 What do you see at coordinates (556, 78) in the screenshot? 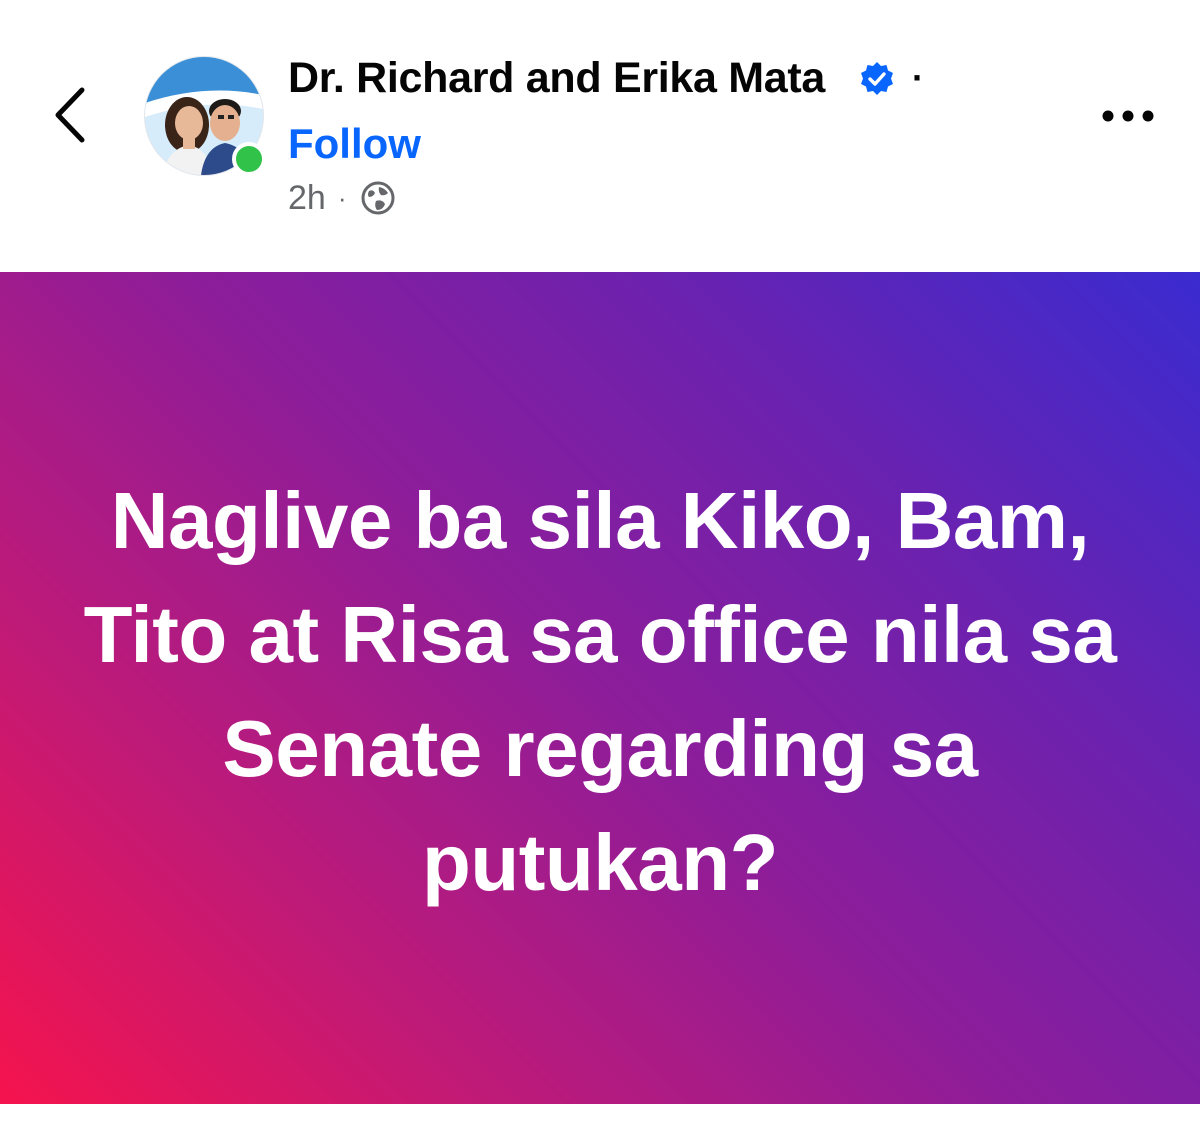
I see `author-name: Dr. Richard and Erika Mata` at bounding box center [556, 78].